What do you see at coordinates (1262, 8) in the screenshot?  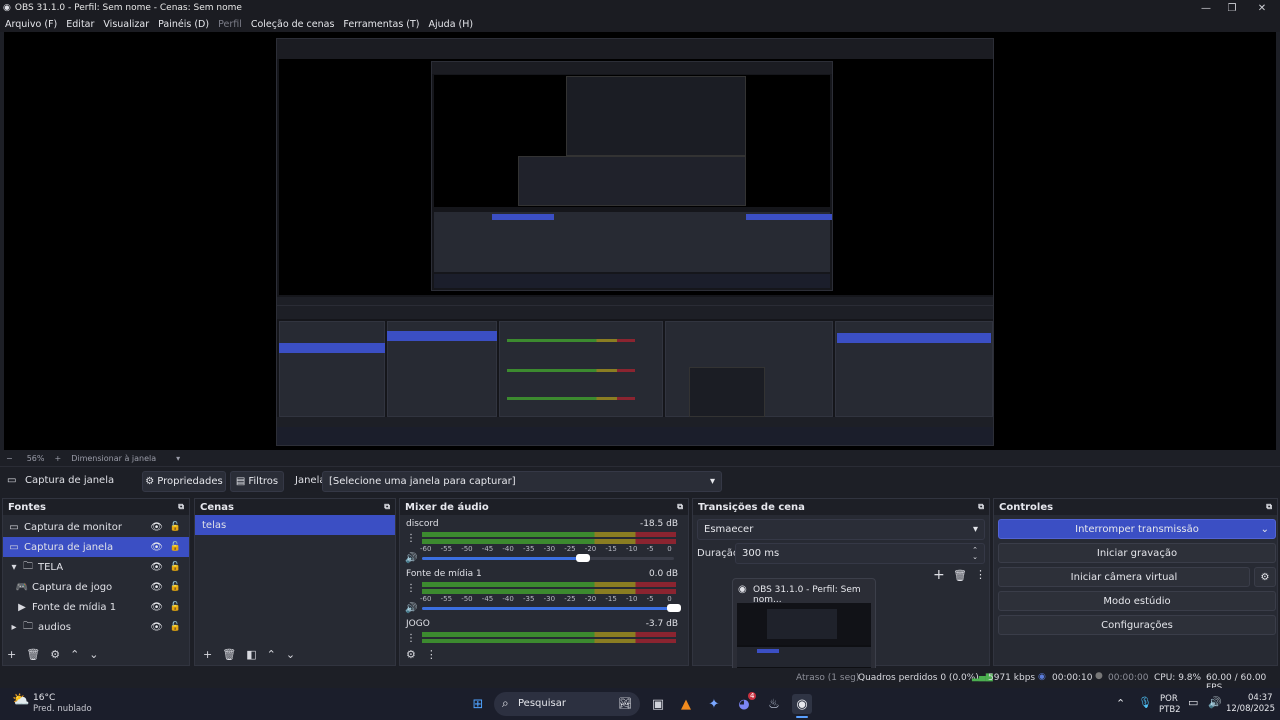 I see `close-button: ✕` at bounding box center [1262, 8].